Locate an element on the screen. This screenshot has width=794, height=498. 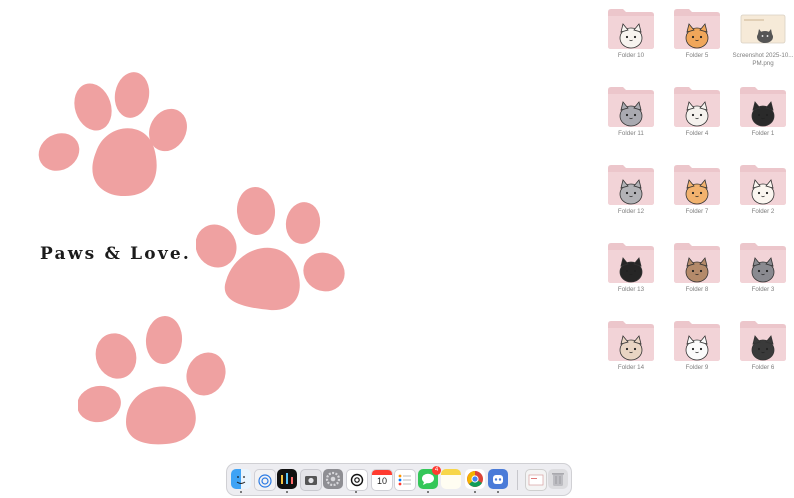
messages-icon: 4 is located at coordinates (429, 477).